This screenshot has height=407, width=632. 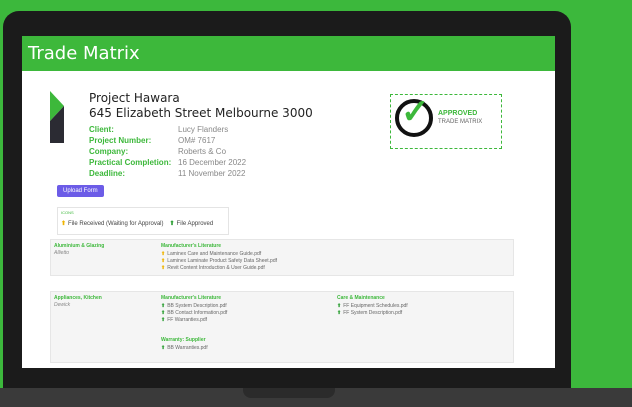 I want to click on project-address: 645 Elizabeth Street Melbourne 3000, so click(x=201, y=113).